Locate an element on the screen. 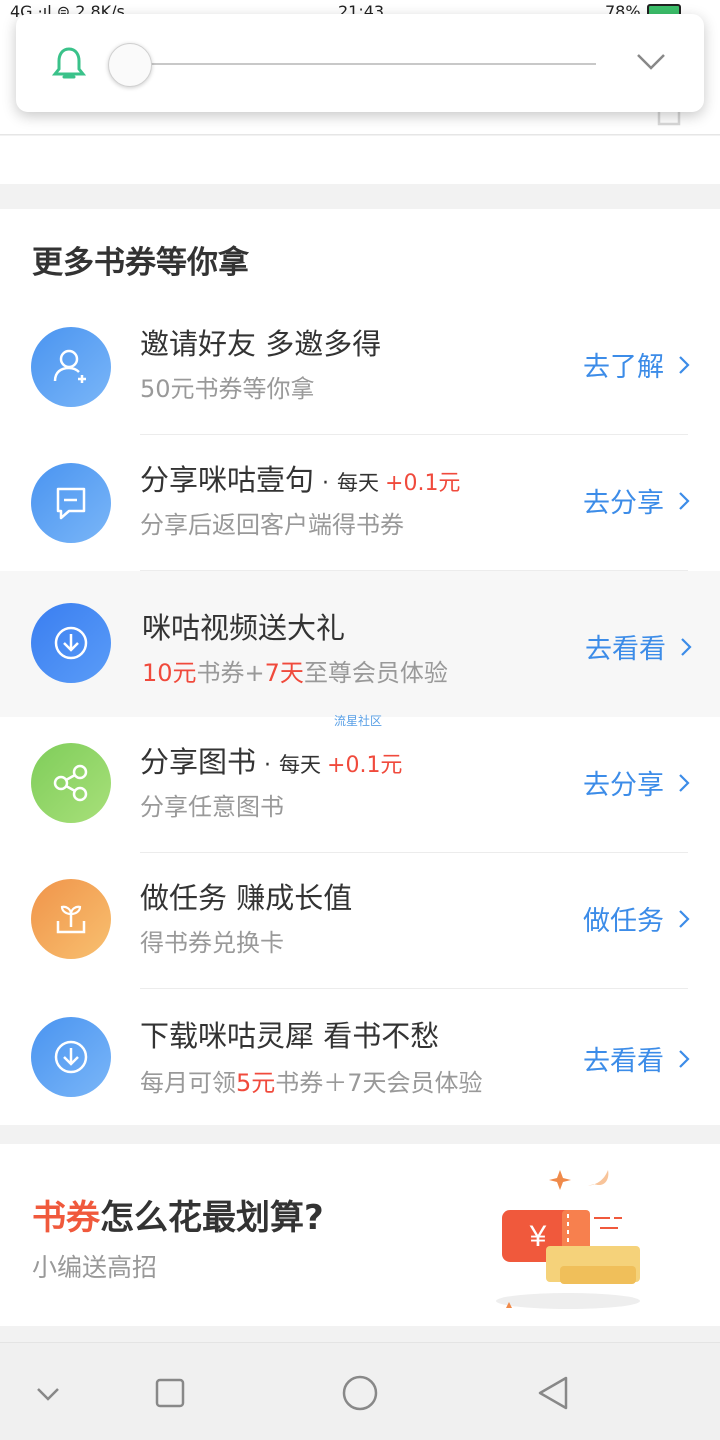 The height and width of the screenshot is (1440, 720). home-circle-icon is located at coordinates (360, 1393).